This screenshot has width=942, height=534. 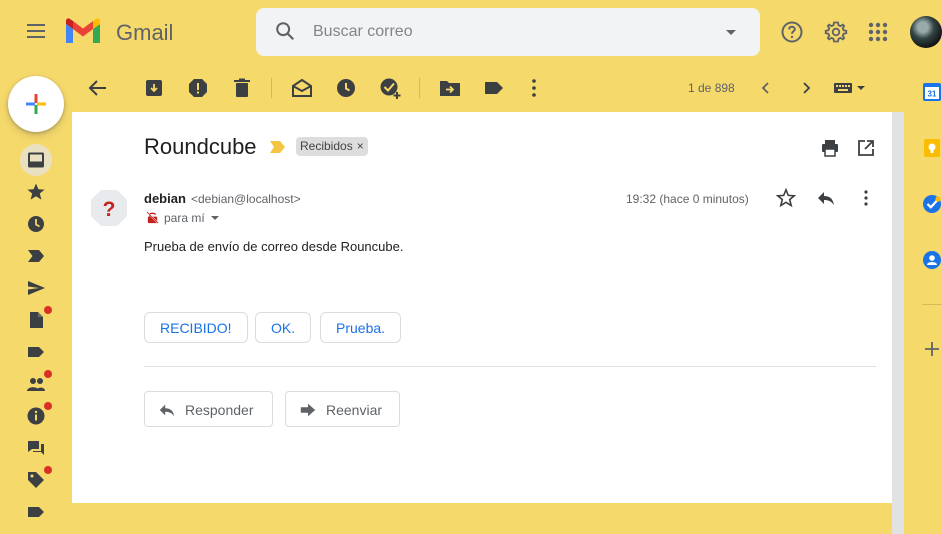 I want to click on important-marker-icon, so click(x=278, y=147).